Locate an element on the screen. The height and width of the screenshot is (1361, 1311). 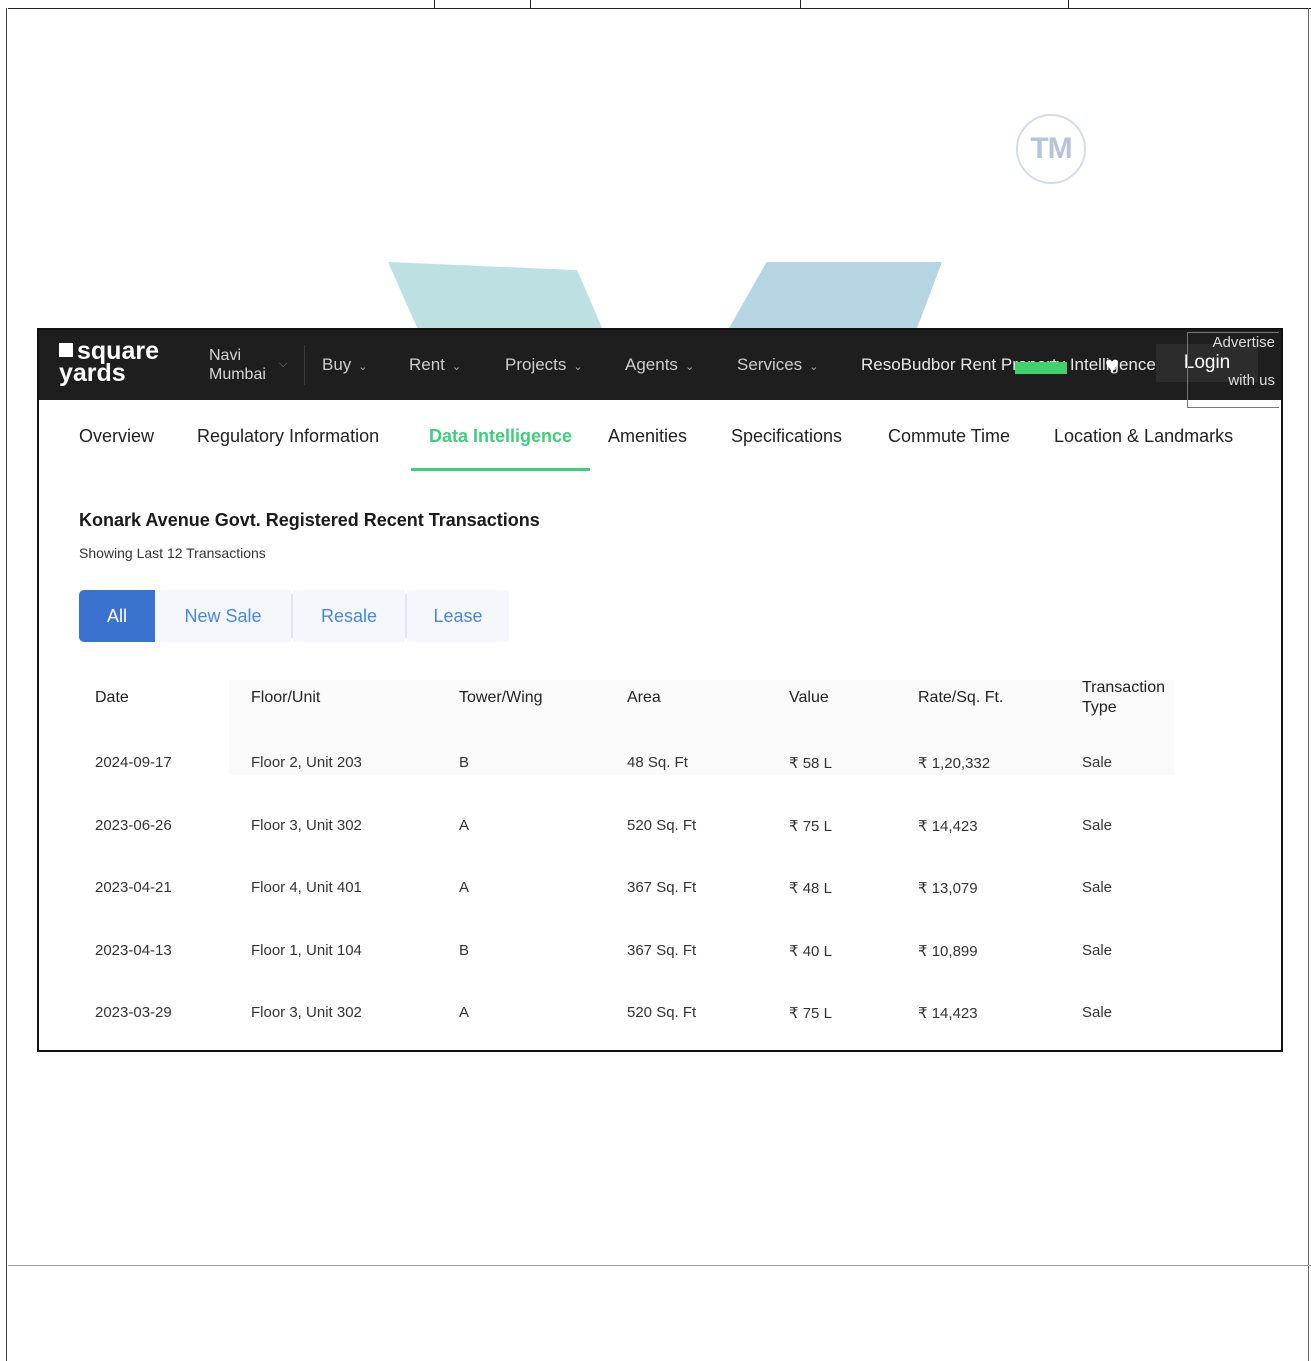
decorative-shape-left is located at coordinates (495, 296).